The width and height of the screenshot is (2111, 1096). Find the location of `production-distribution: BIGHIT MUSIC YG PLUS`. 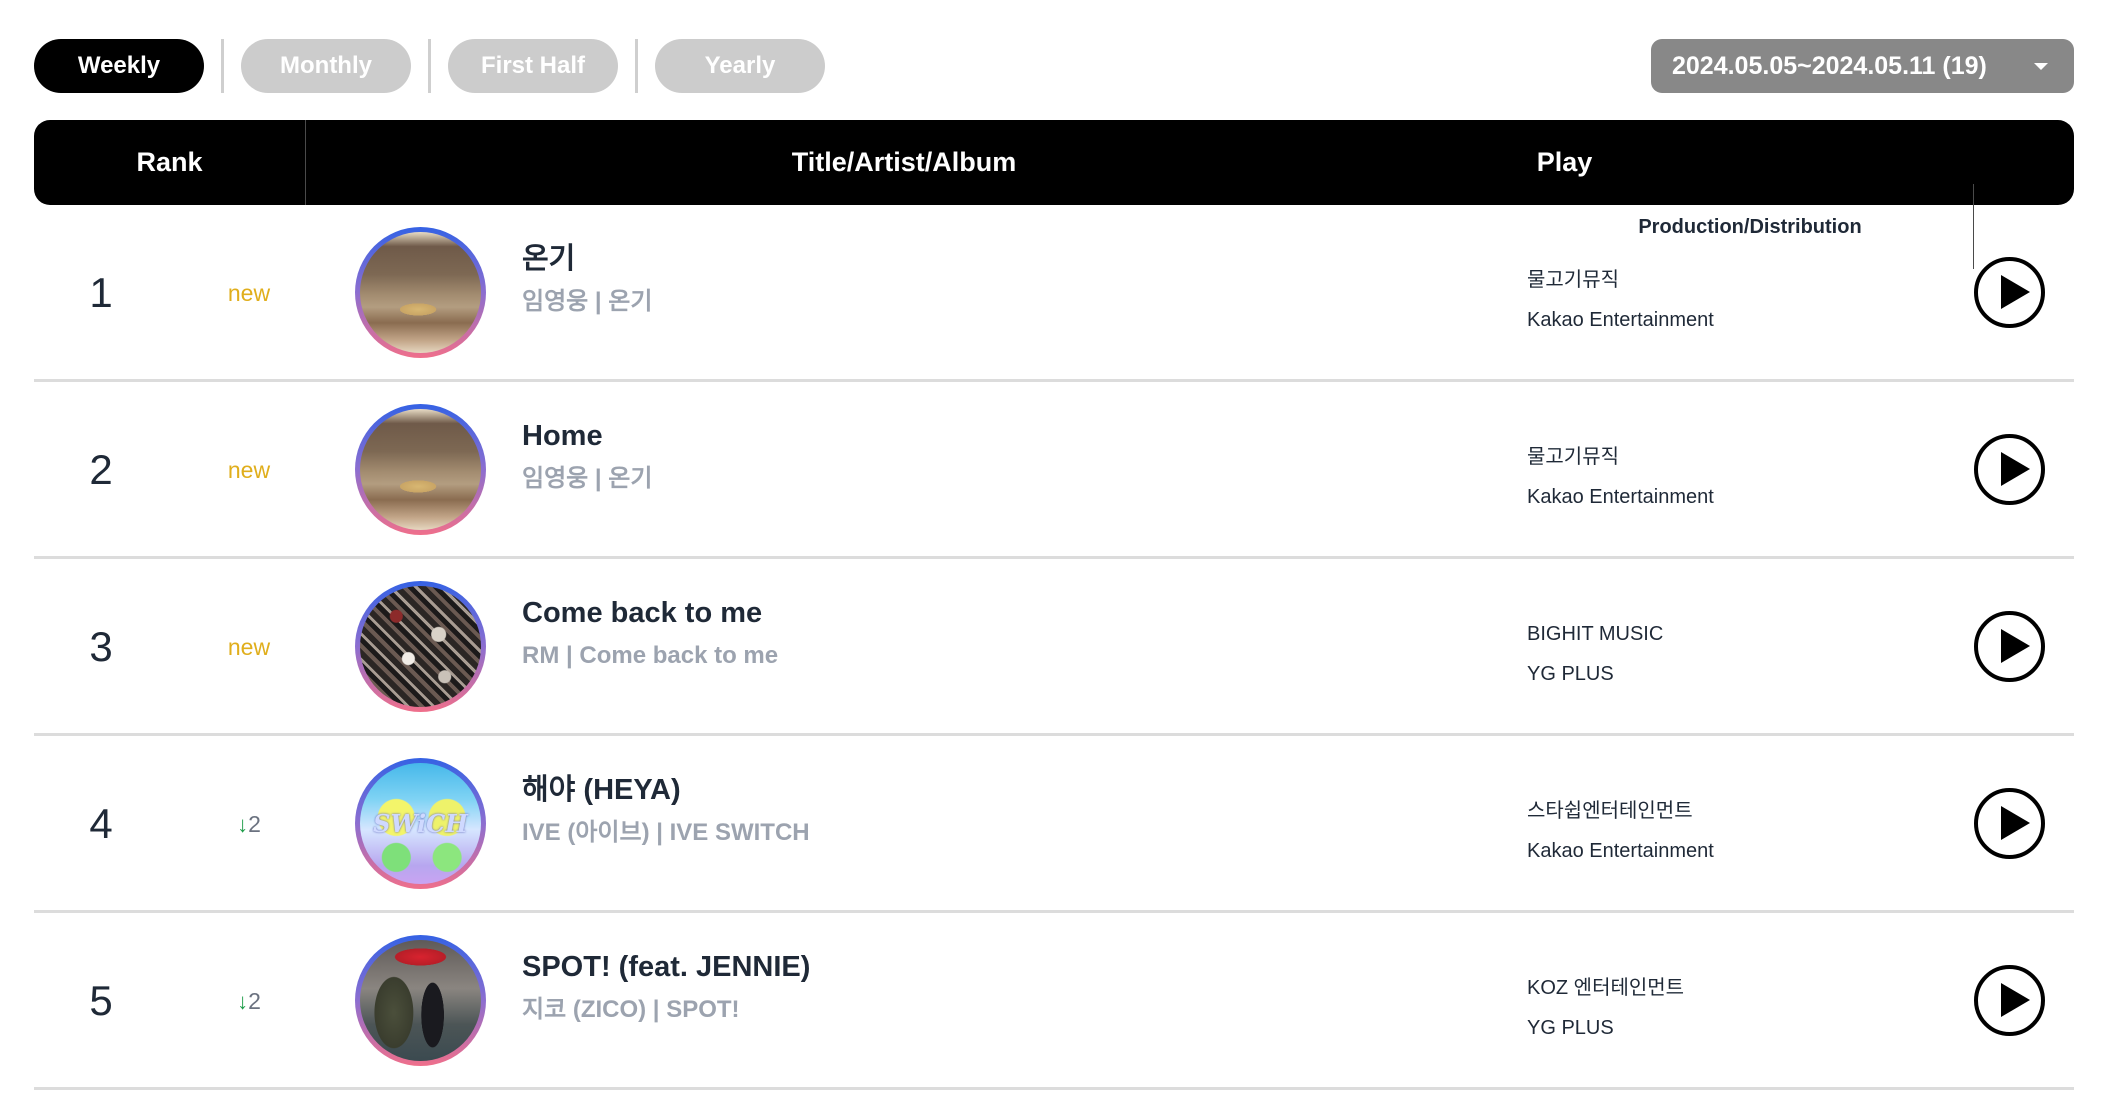

production-distribution: BIGHIT MUSIC YG PLUS is located at coordinates (1595, 654).